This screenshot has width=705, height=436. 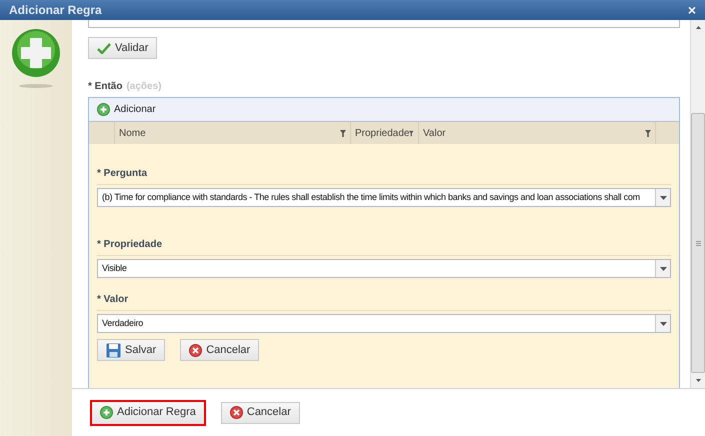 What do you see at coordinates (233, 133) in the screenshot?
I see `column-header: Nome` at bounding box center [233, 133].